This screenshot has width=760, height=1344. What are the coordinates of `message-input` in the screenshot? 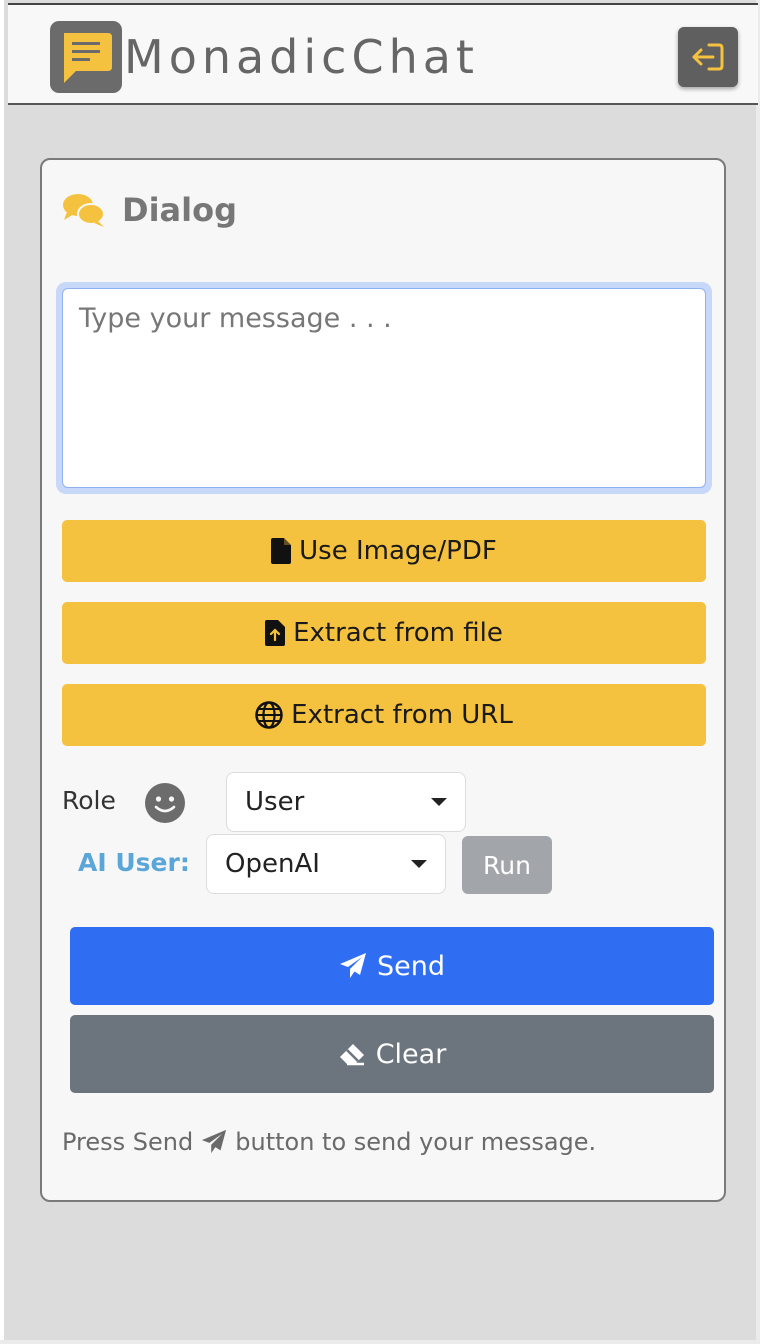 It's located at (384, 388).